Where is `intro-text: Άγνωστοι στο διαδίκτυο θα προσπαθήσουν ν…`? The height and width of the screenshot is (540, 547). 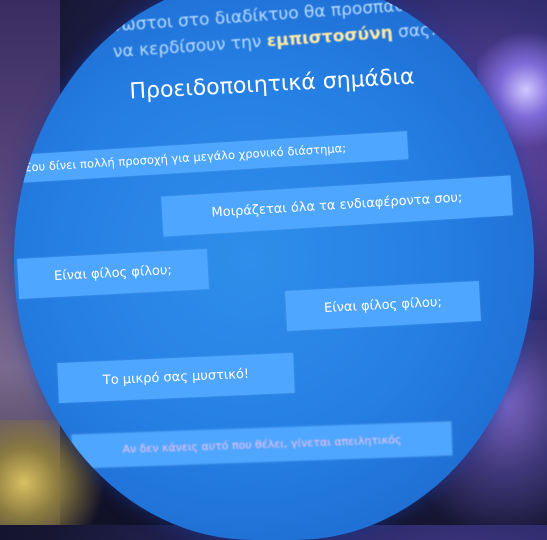
intro-text: Άγνωστοι στο διαδίκτυο θα προσπαθήσουν ν… is located at coordinates (274, 34).